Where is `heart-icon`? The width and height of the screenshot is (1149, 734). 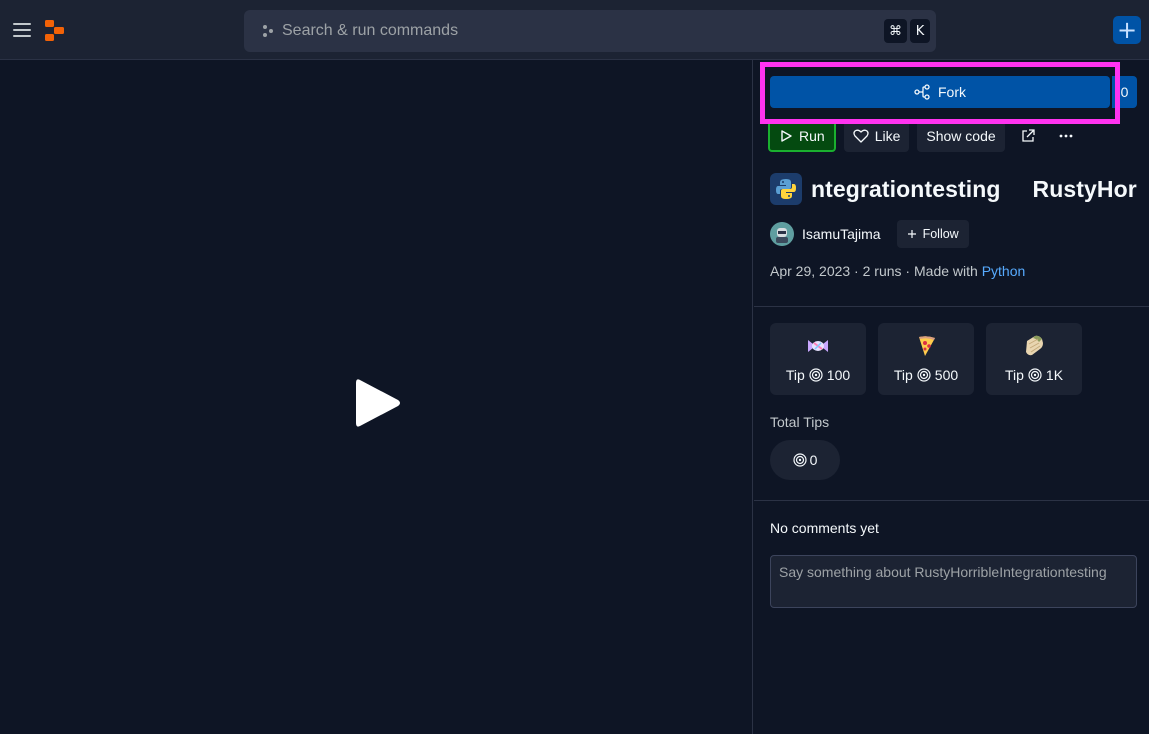
heart-icon is located at coordinates (861, 136).